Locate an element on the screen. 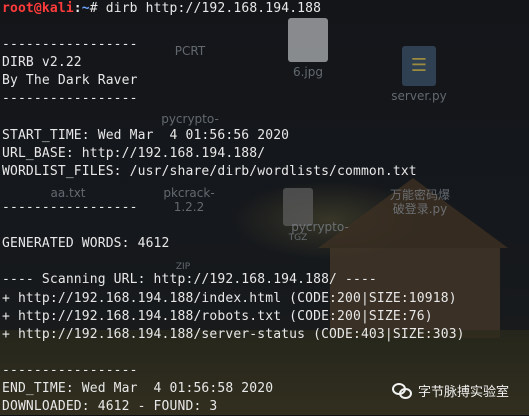 This screenshot has width=529, height=416. watermark: 字节脉搏实验室 is located at coordinates (450, 390).